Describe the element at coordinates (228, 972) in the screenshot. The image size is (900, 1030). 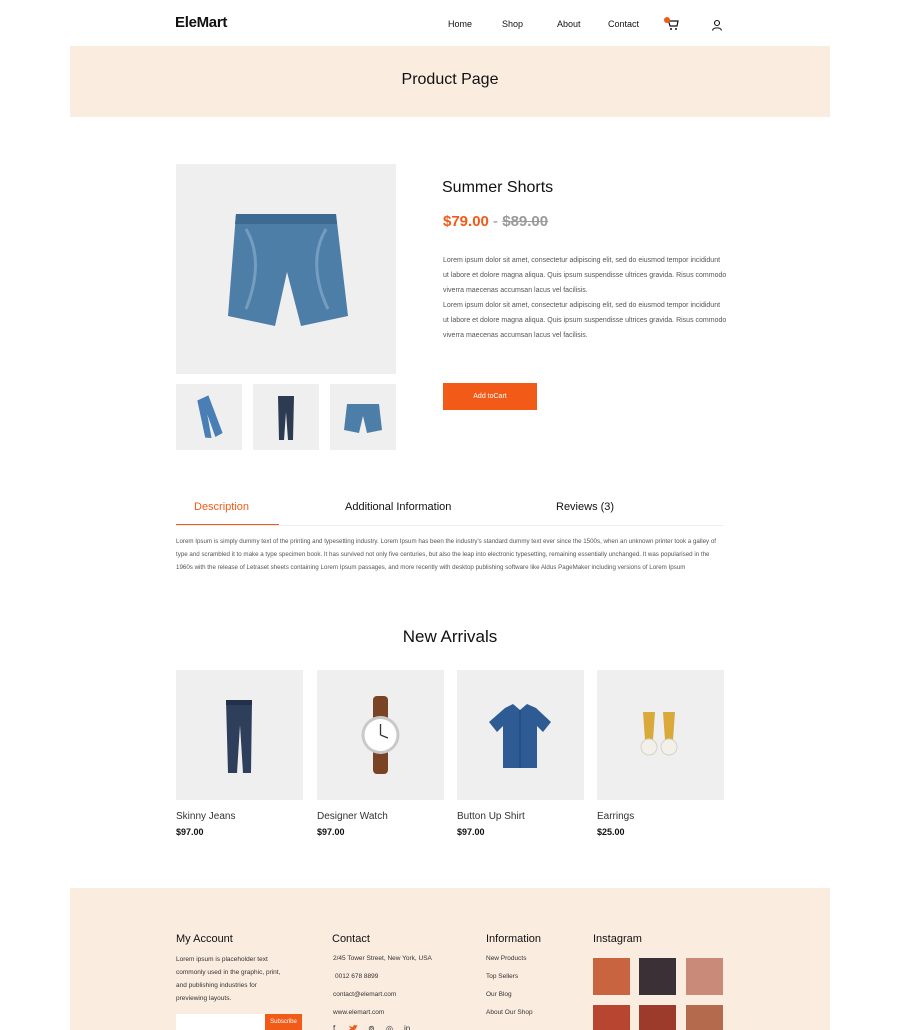
I see `footer-account-line: commonly used in the graphic, print,` at that location.